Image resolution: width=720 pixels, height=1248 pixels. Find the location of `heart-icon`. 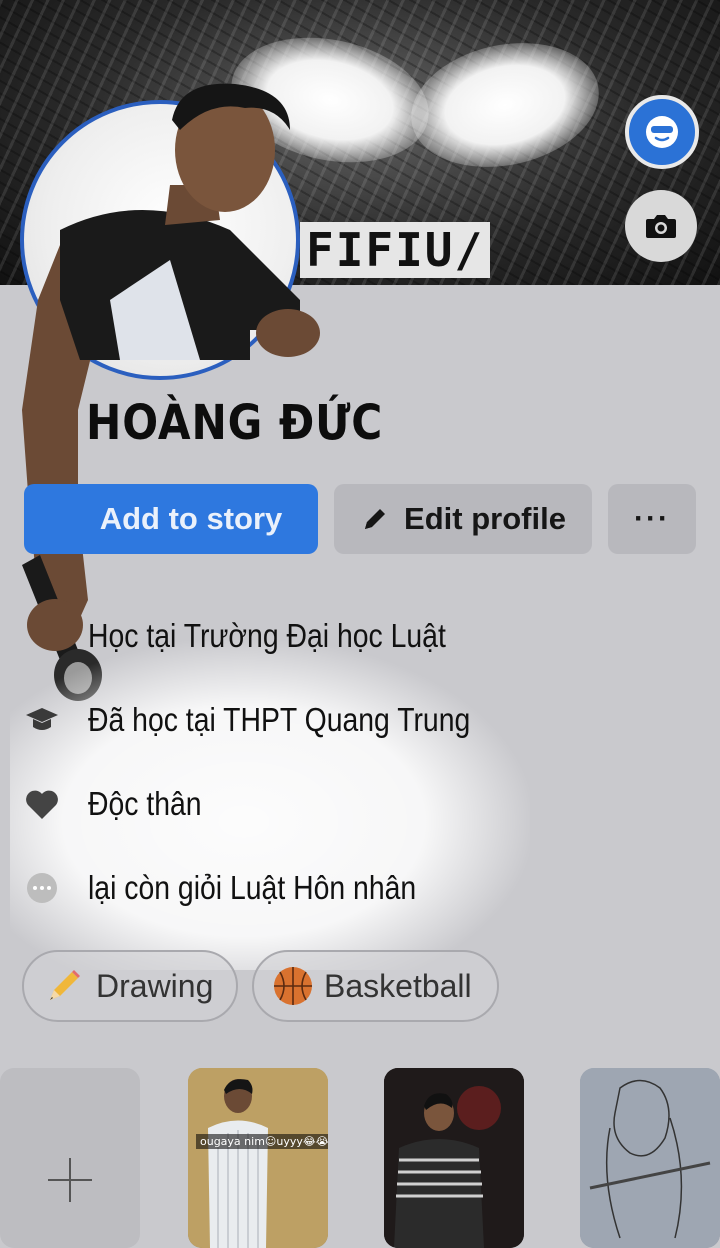

heart-icon is located at coordinates (42, 804).